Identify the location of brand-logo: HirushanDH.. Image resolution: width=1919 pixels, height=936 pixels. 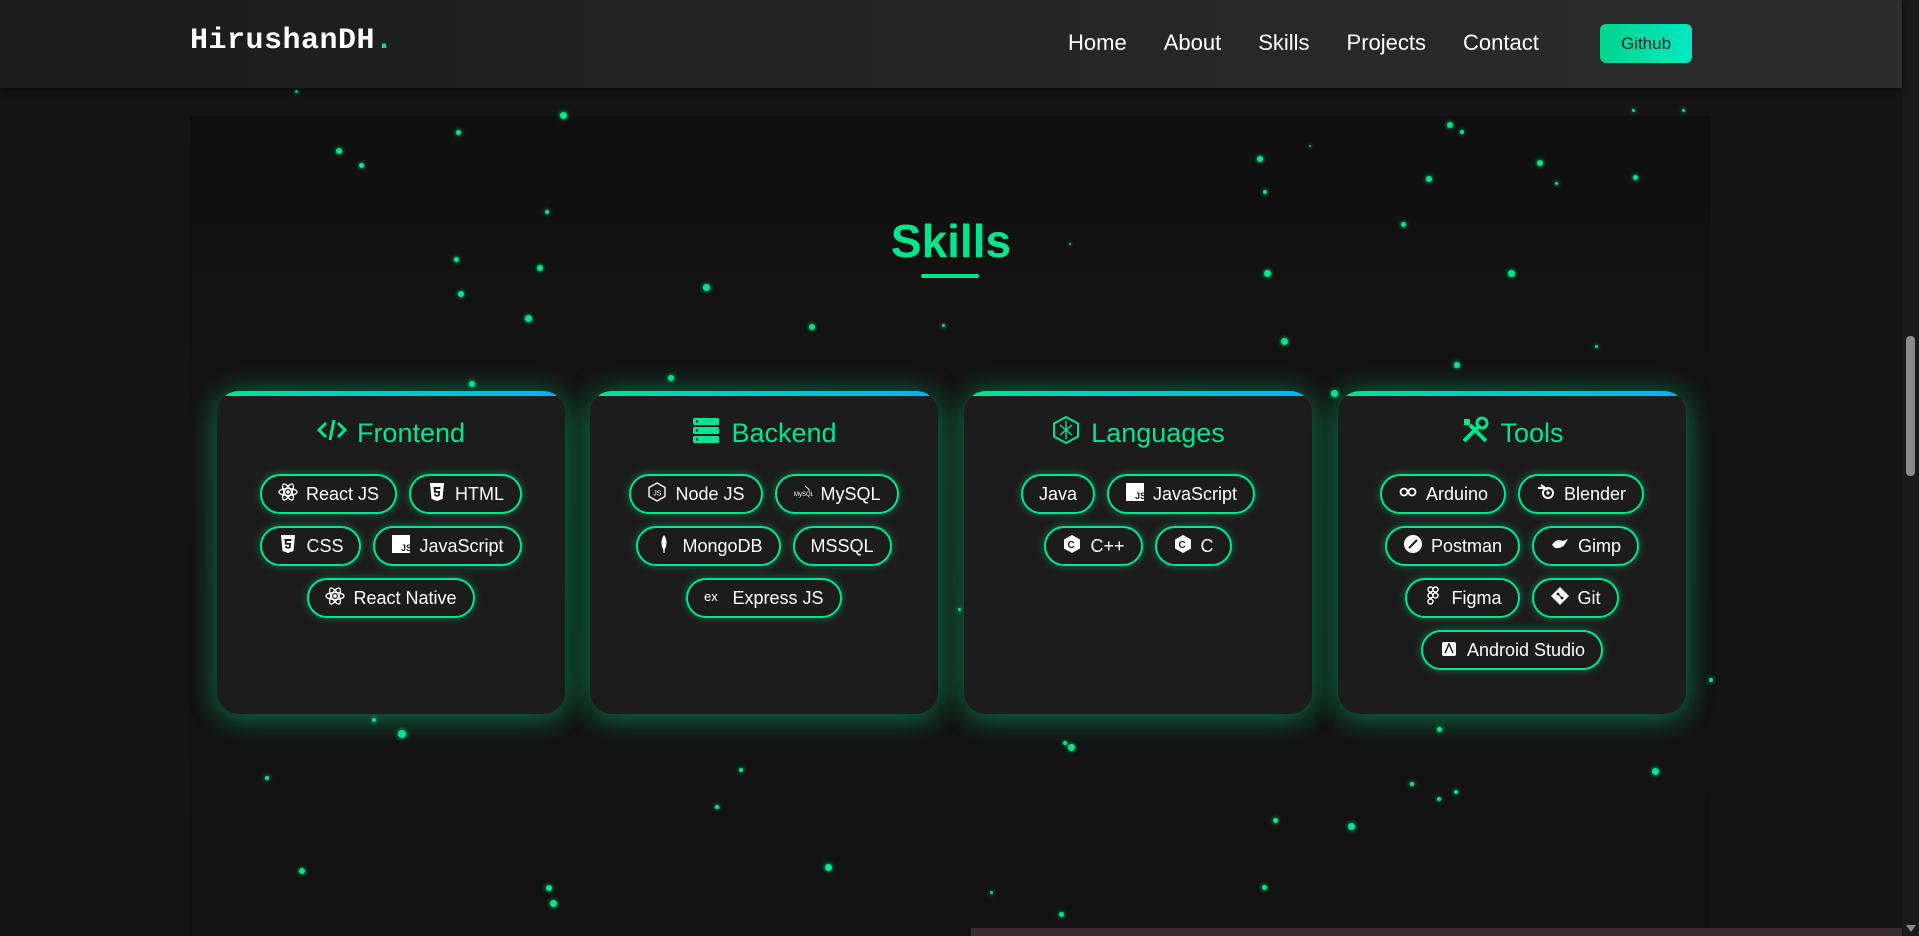
(292, 41).